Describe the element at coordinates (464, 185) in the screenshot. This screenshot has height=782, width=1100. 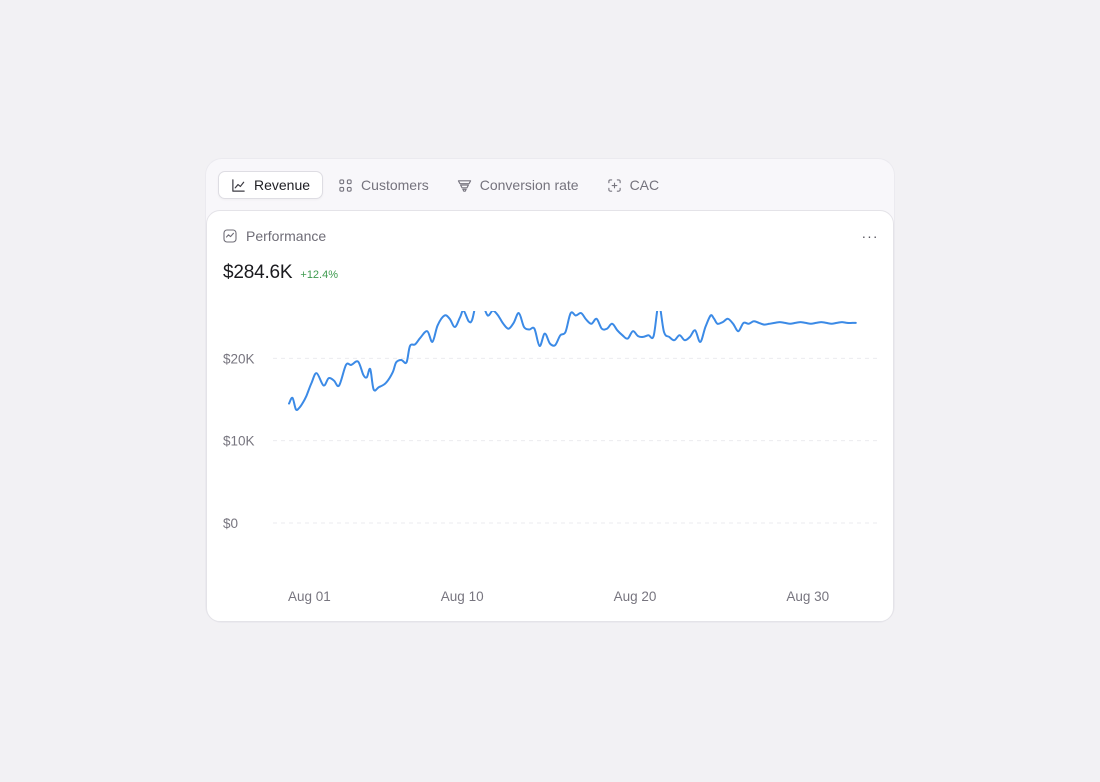
I see `funnel-icon` at that location.